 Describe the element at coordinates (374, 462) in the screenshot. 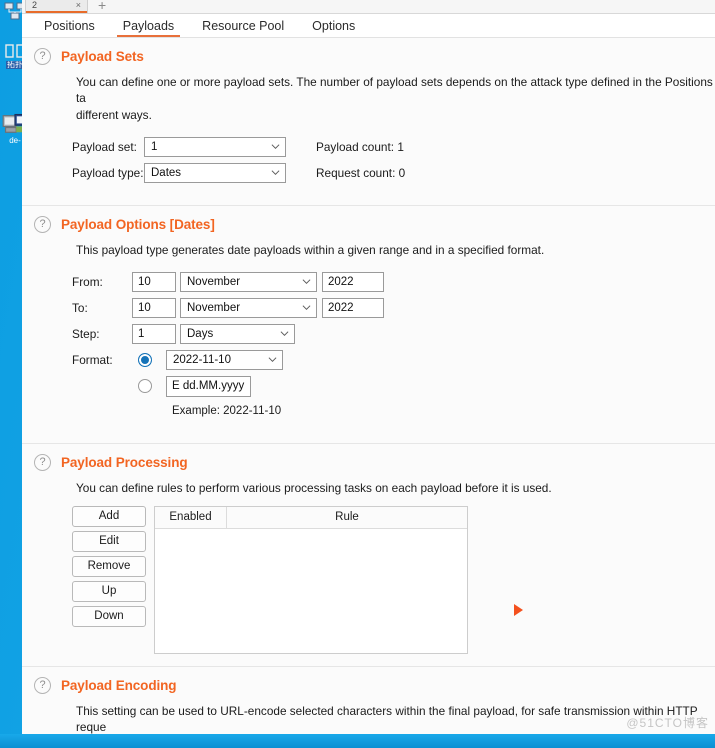

I see `payload-processing-header: ? Payload Processing` at that location.